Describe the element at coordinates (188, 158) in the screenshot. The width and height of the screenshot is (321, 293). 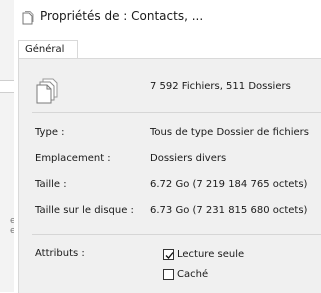
I see `location-value: Dossiers divers` at that location.